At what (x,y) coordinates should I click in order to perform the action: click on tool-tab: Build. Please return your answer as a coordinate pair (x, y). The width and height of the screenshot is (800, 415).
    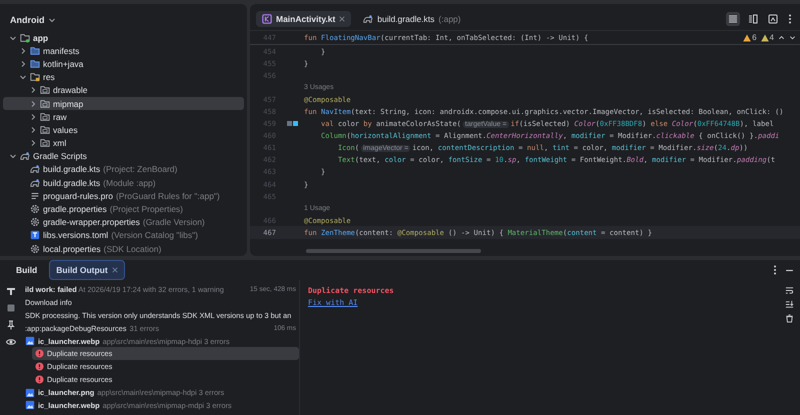
    Looking at the image, I should click on (27, 270).